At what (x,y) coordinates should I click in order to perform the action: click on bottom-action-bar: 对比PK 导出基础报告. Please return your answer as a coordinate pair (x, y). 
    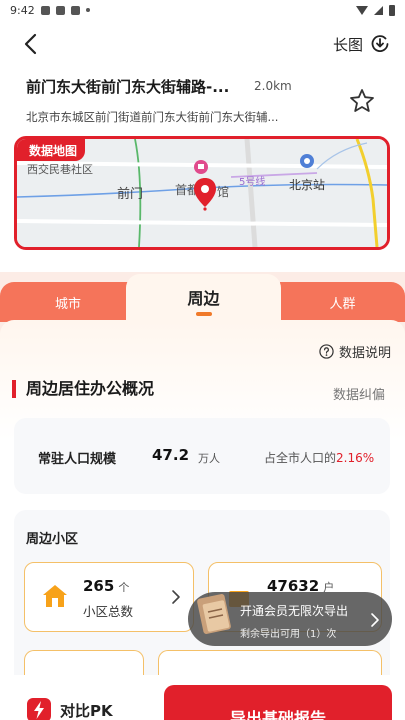
    Looking at the image, I should click on (202, 697).